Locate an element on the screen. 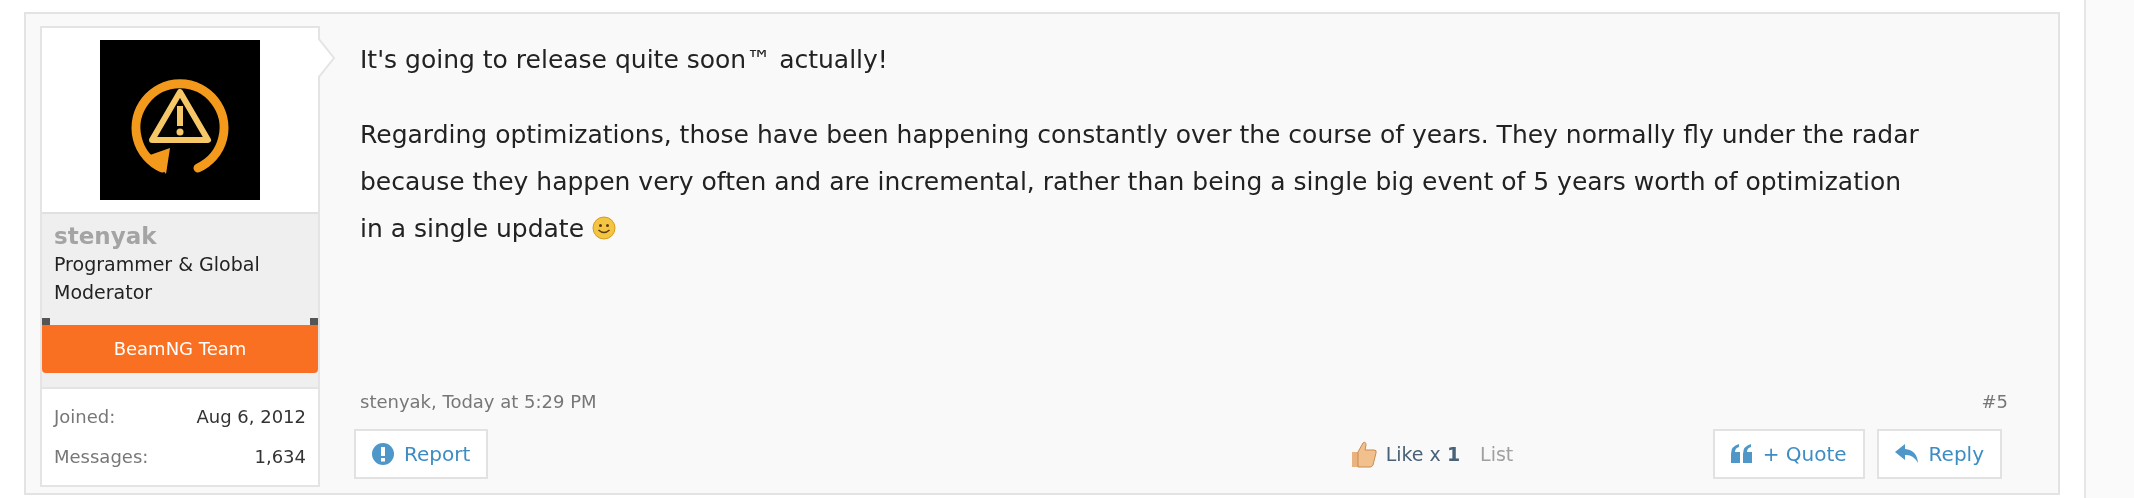  stat-value: Aug 6, 2012 is located at coordinates (251, 417).